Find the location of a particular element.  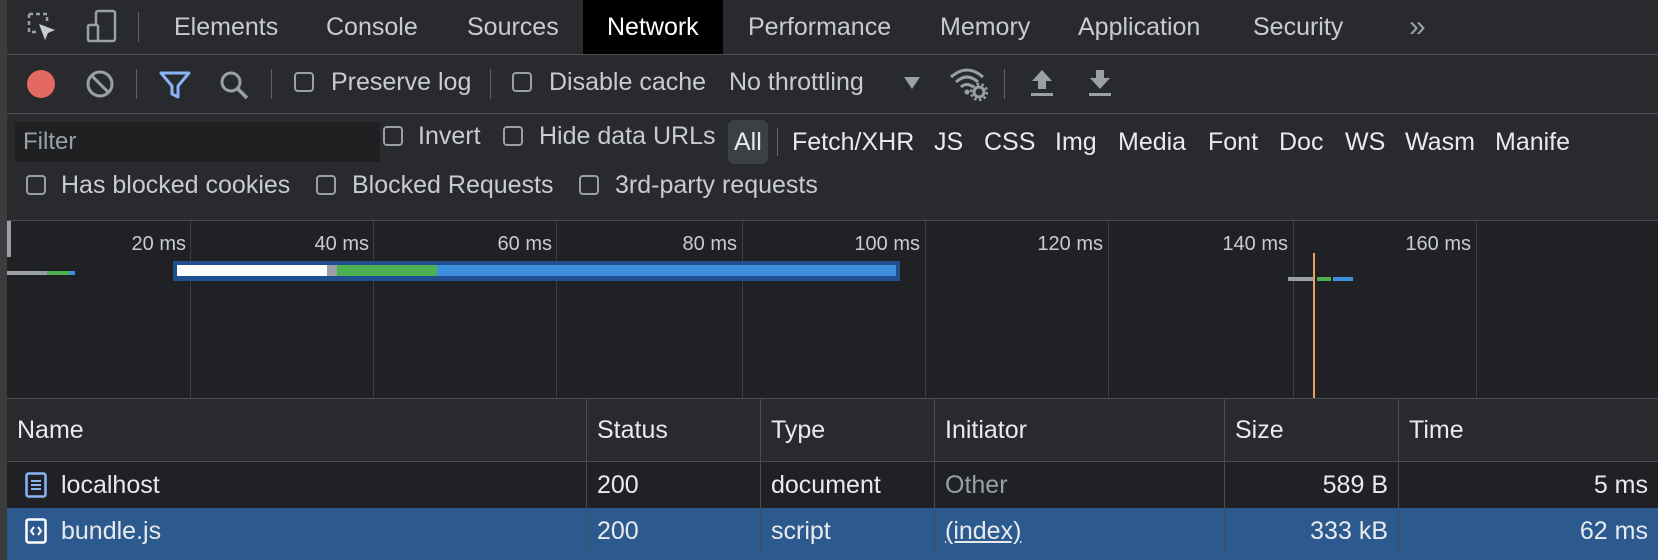

column-header-name: Name is located at coordinates (297, 430).